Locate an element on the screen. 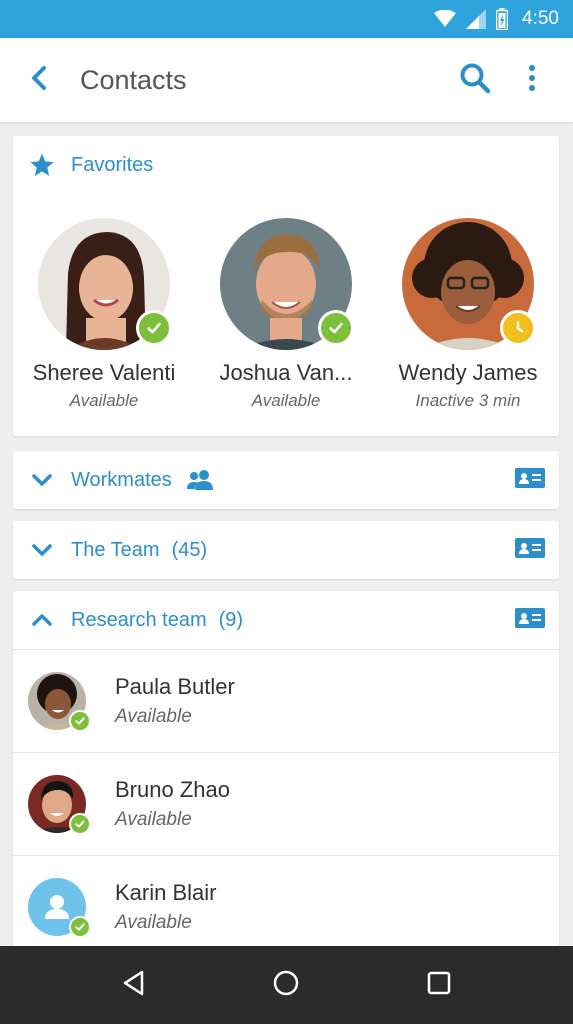 The height and width of the screenshot is (1024, 573). back-button is located at coordinates (39, 80).